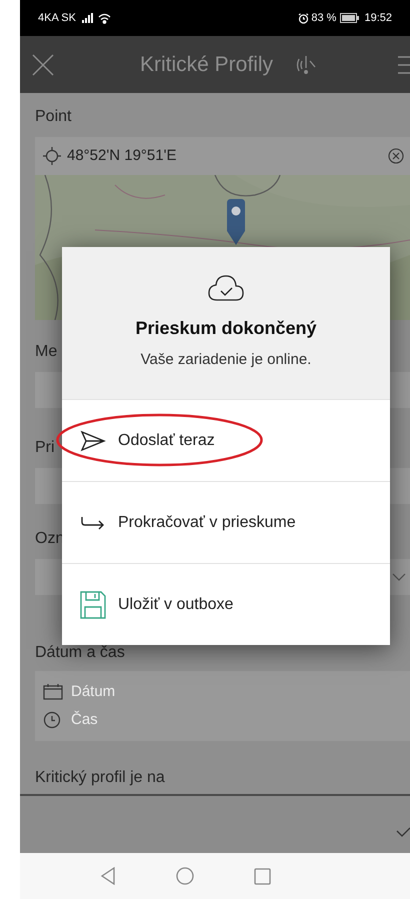  What do you see at coordinates (185, 876) in the screenshot?
I see `home-icon` at bounding box center [185, 876].